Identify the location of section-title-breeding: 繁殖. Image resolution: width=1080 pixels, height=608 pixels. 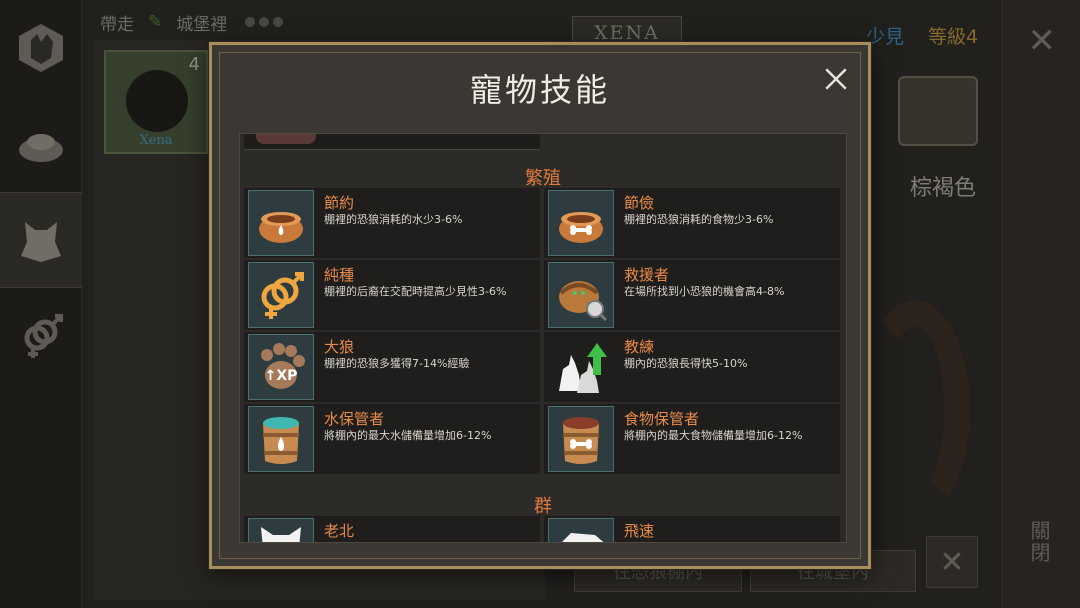
(543, 178).